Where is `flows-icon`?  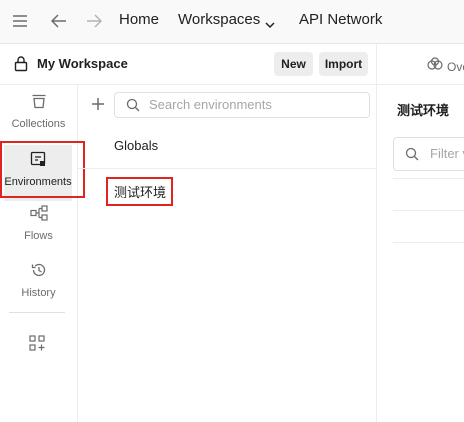
flows-icon is located at coordinates (38, 215).